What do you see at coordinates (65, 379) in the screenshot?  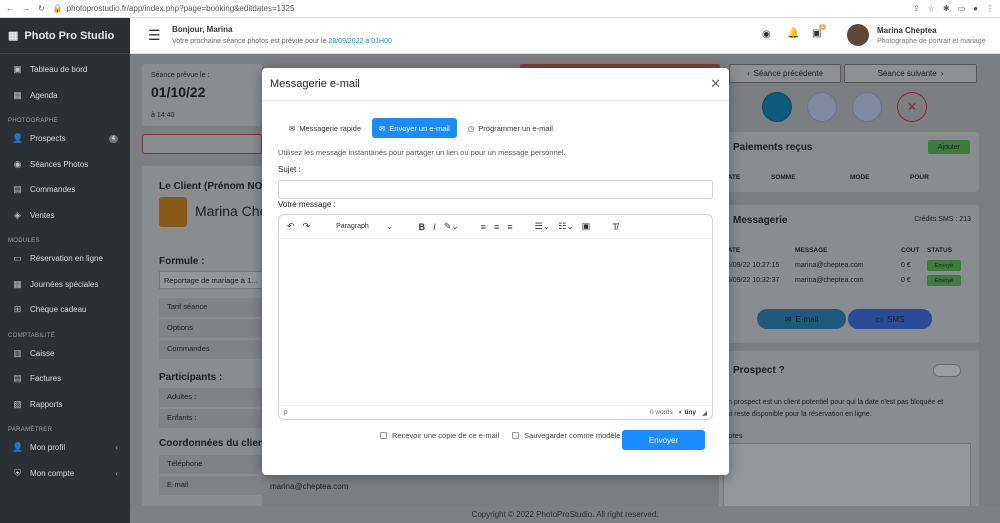 I see `sidebar-item-factures: ▤ Factures` at bounding box center [65, 379].